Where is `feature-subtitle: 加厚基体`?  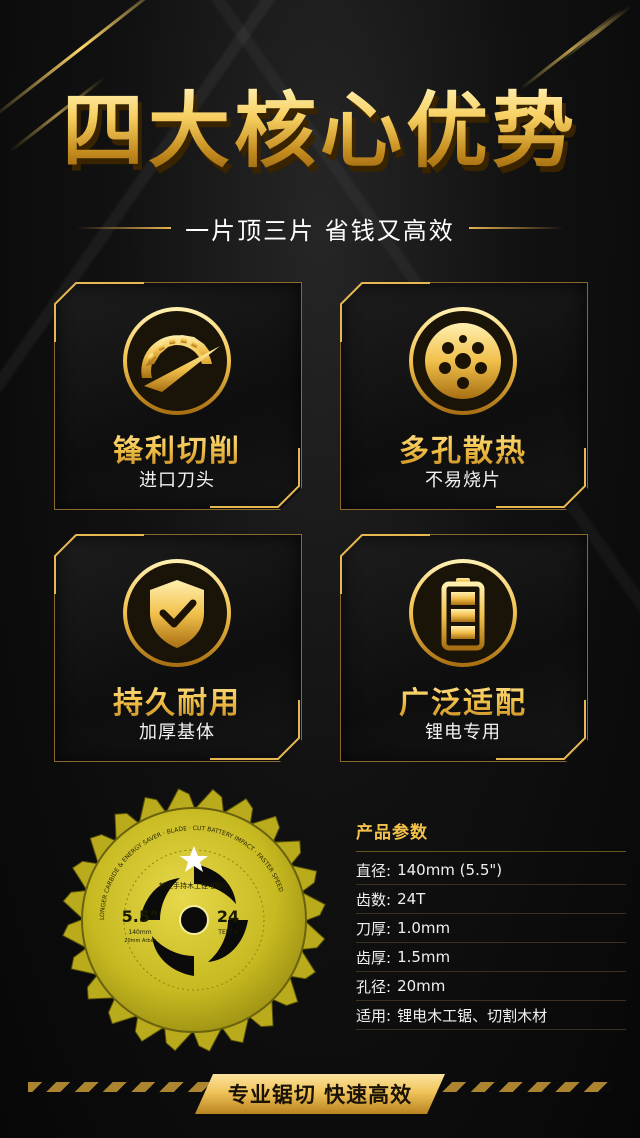
feature-subtitle: 加厚基体 is located at coordinates (177, 732).